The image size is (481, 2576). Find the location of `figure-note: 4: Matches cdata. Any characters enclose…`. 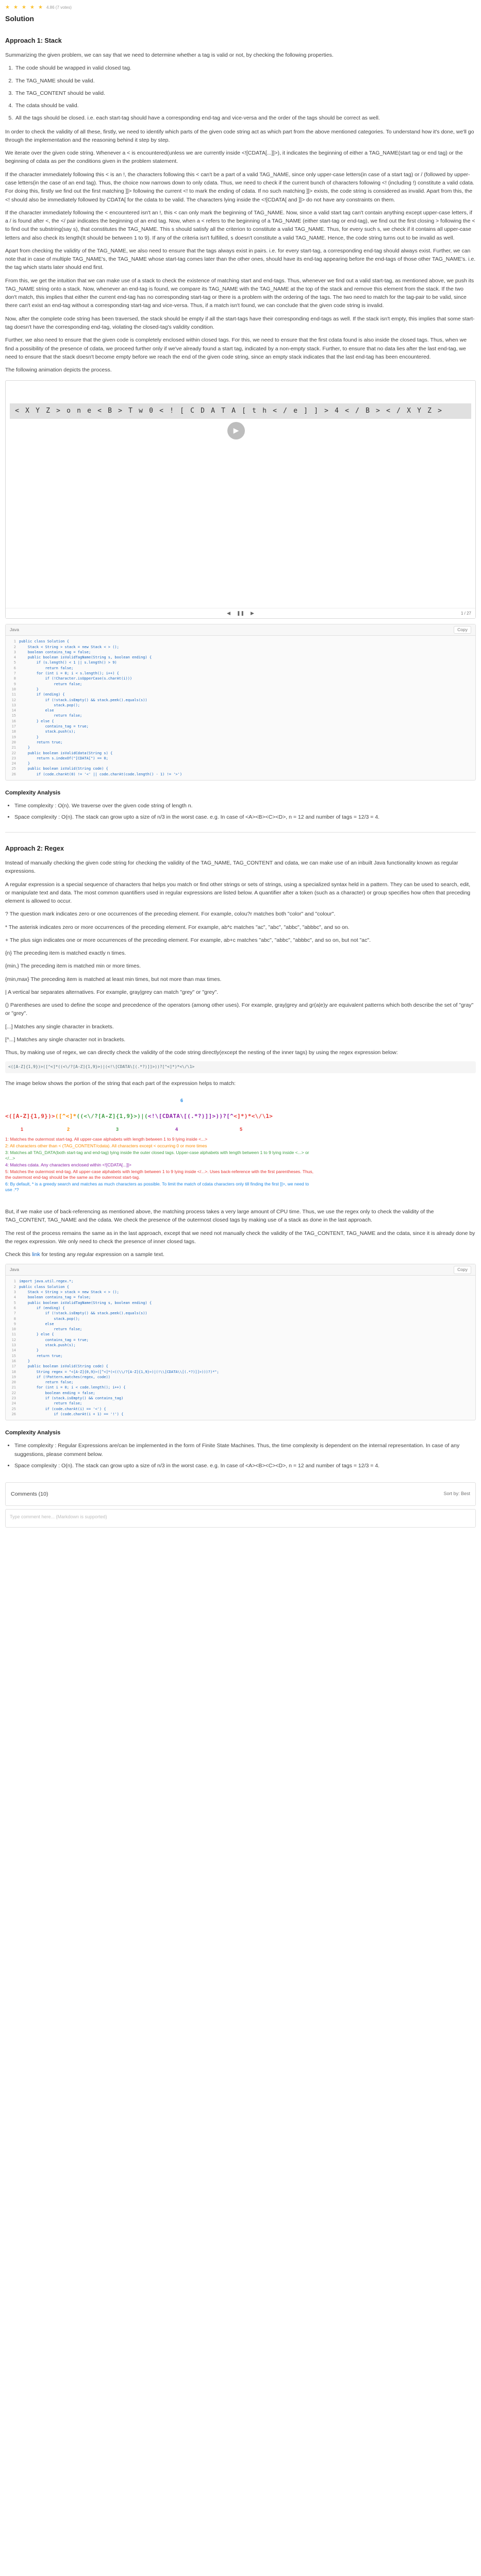

figure-note: 4: Matches cdata. Any characters enclose… is located at coordinates (68, 1165).